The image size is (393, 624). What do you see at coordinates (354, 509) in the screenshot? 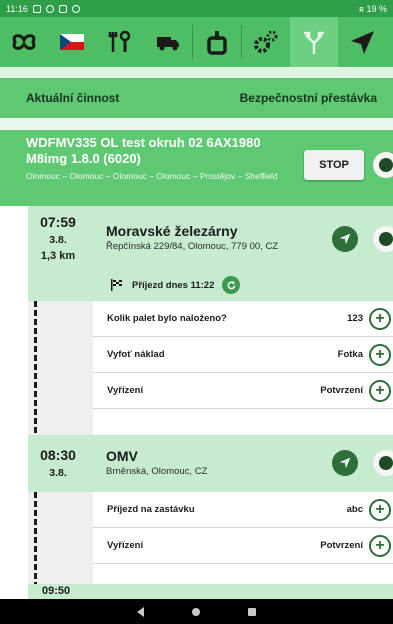
I see `task-value: abc` at bounding box center [354, 509].